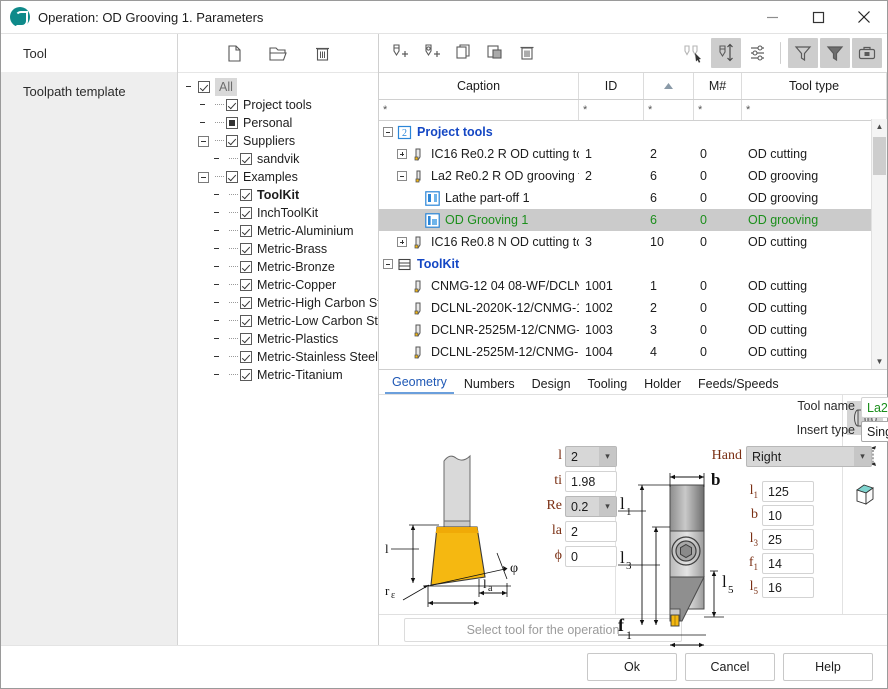 Image resolution: width=888 pixels, height=689 pixels. I want to click on open-folder-icon, so click(278, 53).